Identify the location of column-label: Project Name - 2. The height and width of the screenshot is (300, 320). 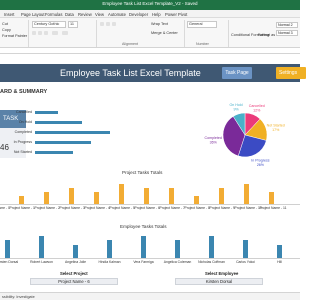
(47, 208).